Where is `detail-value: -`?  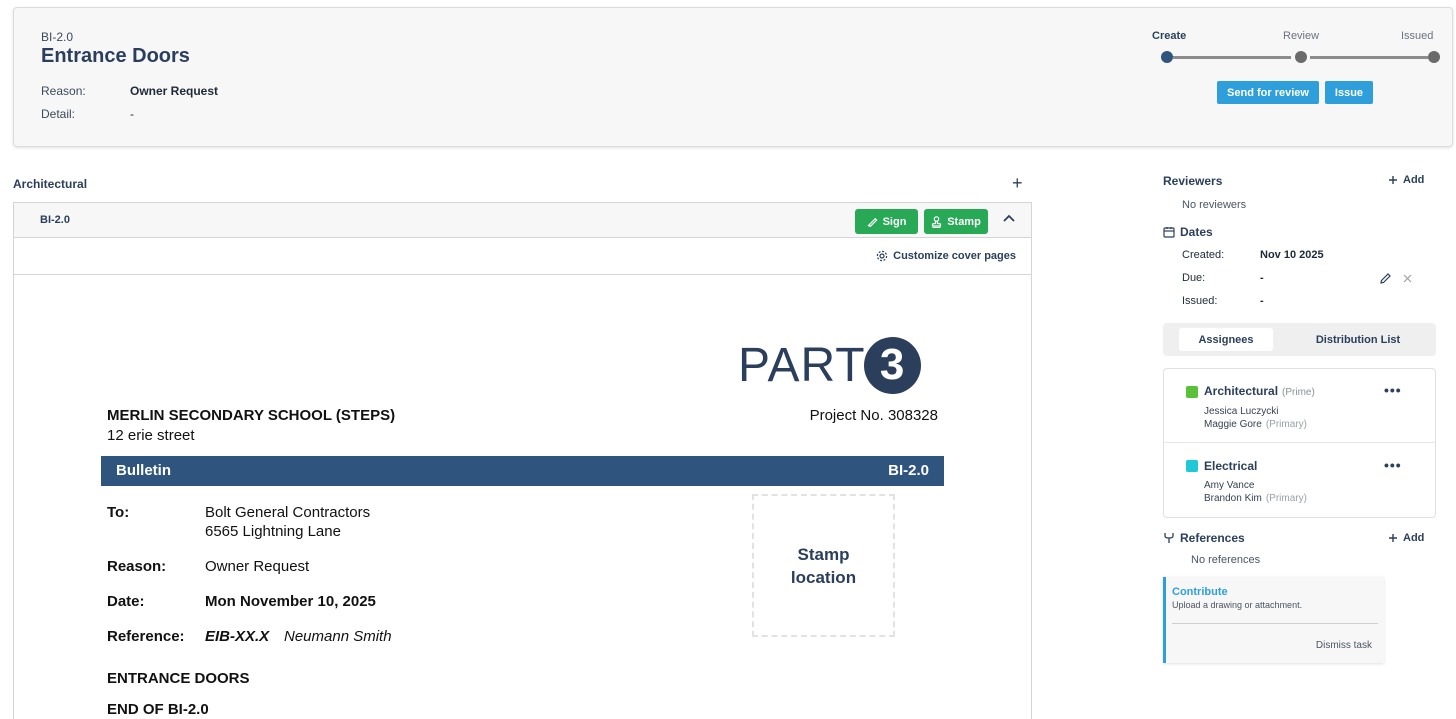 detail-value: - is located at coordinates (132, 114).